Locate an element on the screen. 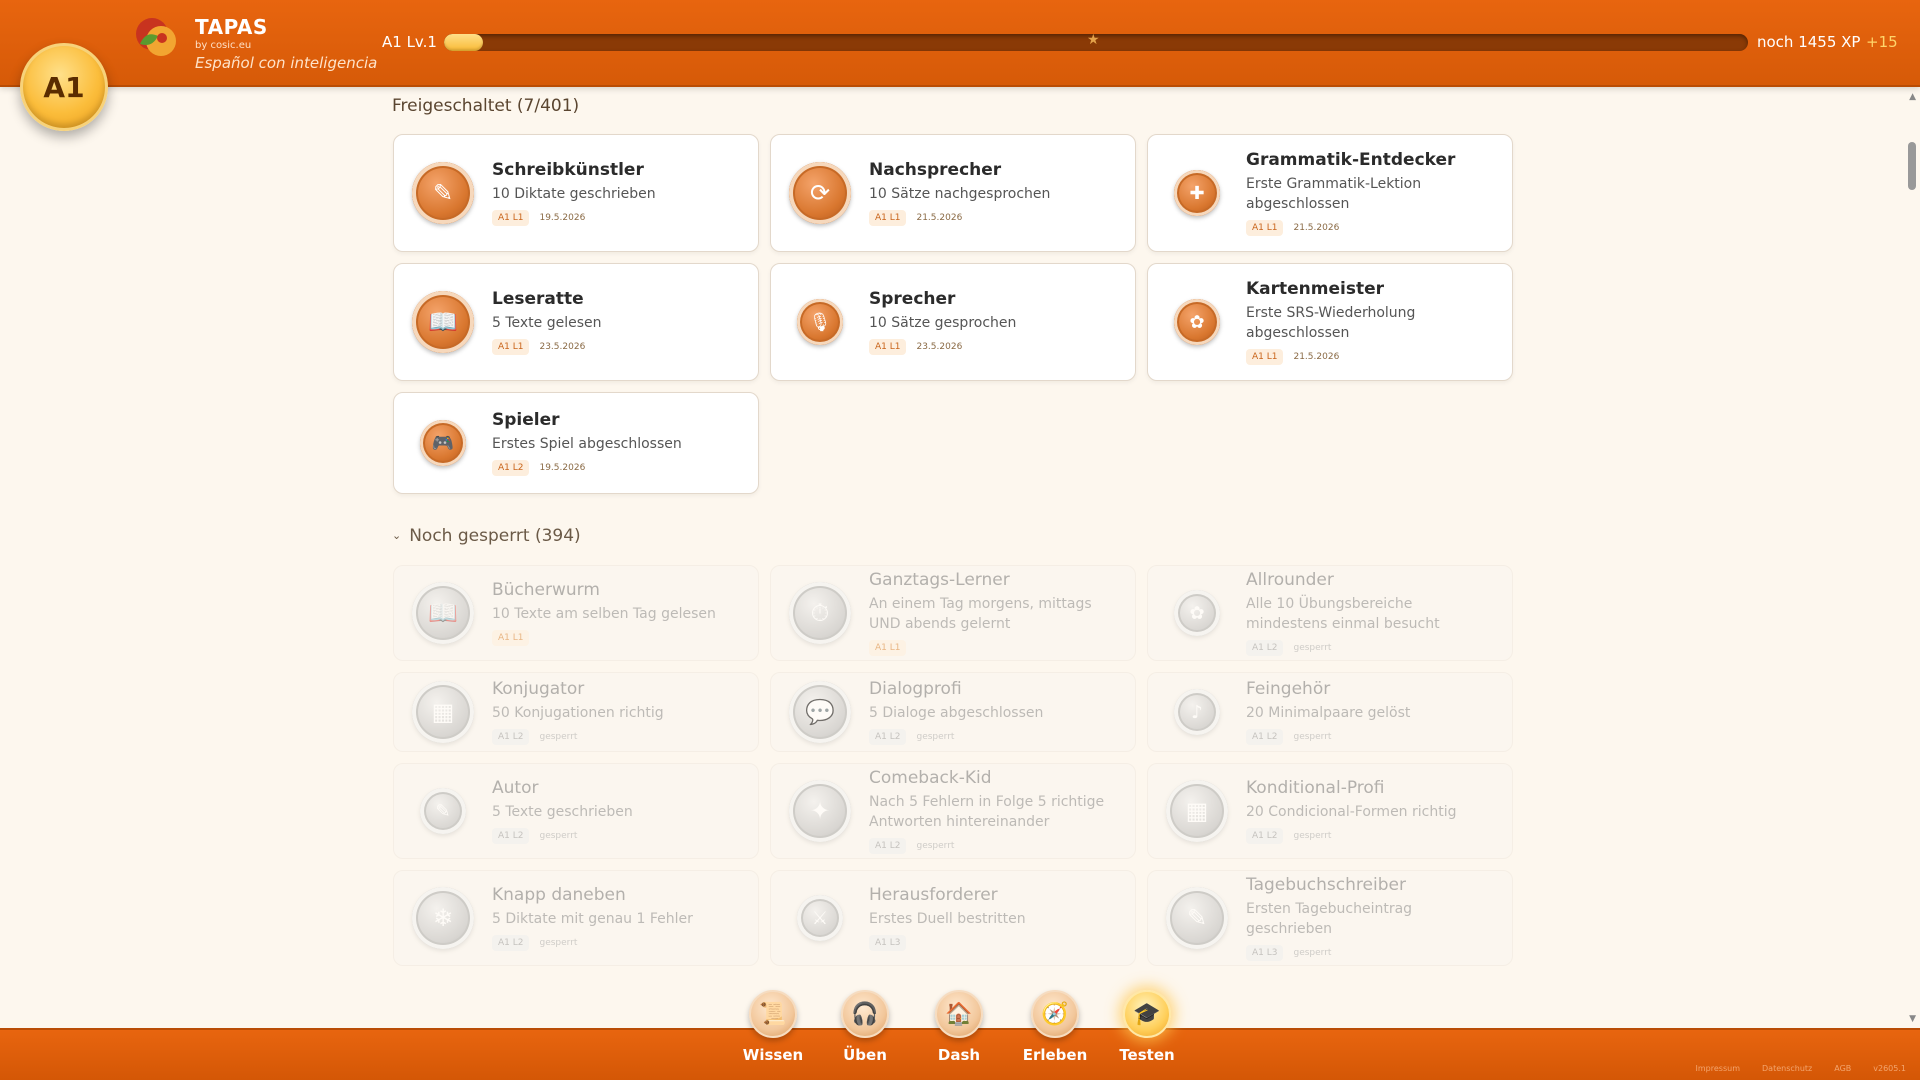 Image resolution: width=1920 pixels, height=1080 pixels. medal-icon: ▦ is located at coordinates (1197, 811).